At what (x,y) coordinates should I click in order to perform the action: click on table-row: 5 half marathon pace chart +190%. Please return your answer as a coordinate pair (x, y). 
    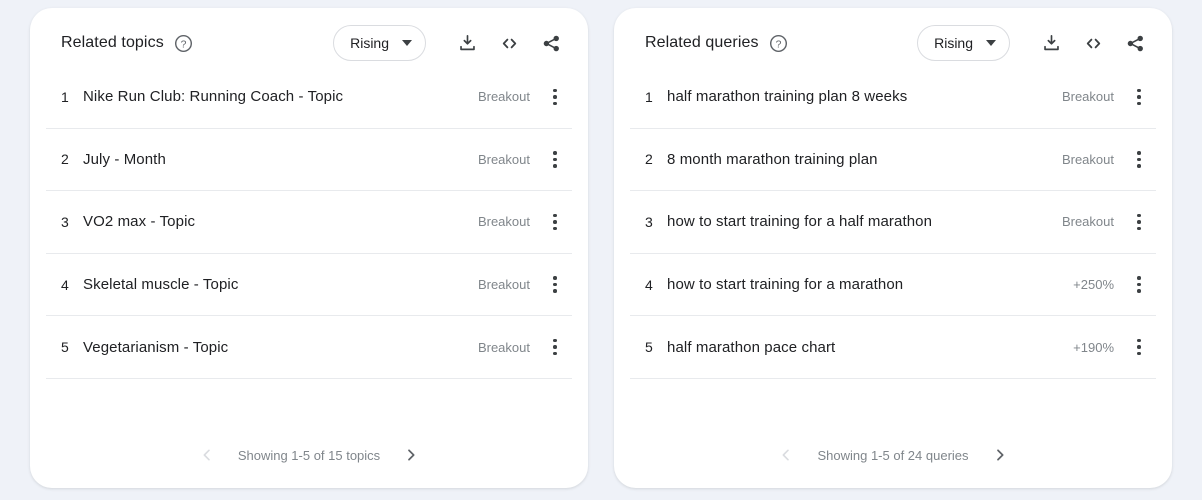
    Looking at the image, I should click on (893, 347).